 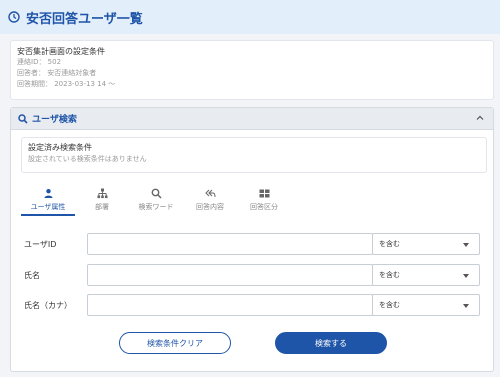 I want to click on page-title: 安否回答ユーザ一覧, so click(x=84, y=19).